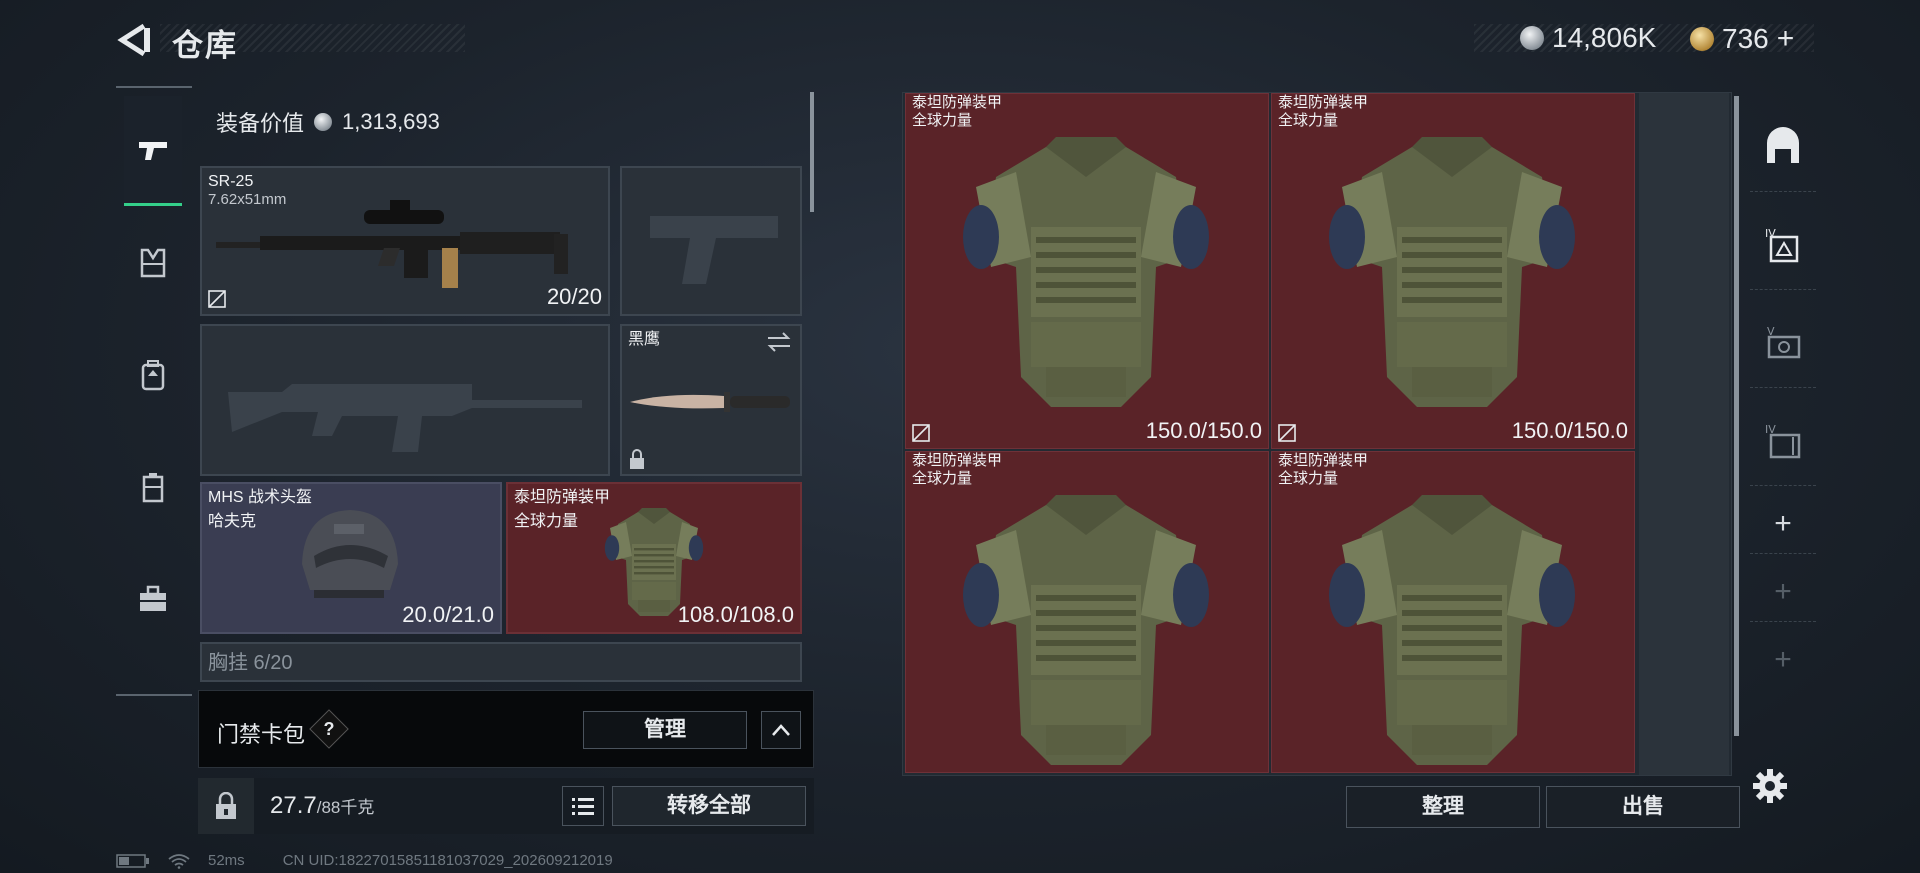 The width and height of the screenshot is (1920, 873). What do you see at coordinates (1736, 416) in the screenshot?
I see `storage-scrollbar` at bounding box center [1736, 416].